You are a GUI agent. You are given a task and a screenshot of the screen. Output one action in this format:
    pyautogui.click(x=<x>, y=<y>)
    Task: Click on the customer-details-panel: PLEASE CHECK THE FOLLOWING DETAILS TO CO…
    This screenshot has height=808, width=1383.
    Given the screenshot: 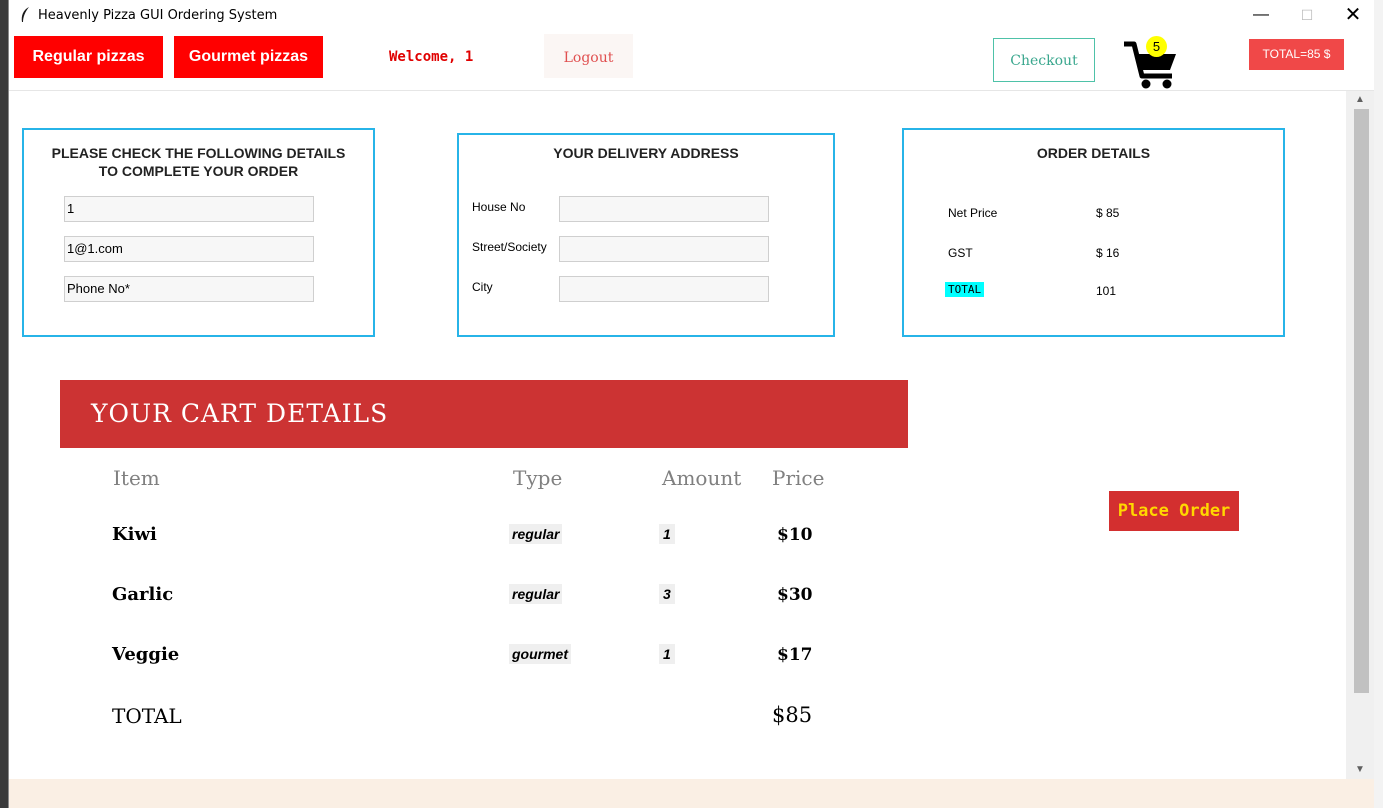 What is the action you would take?
    pyautogui.click(x=198, y=232)
    